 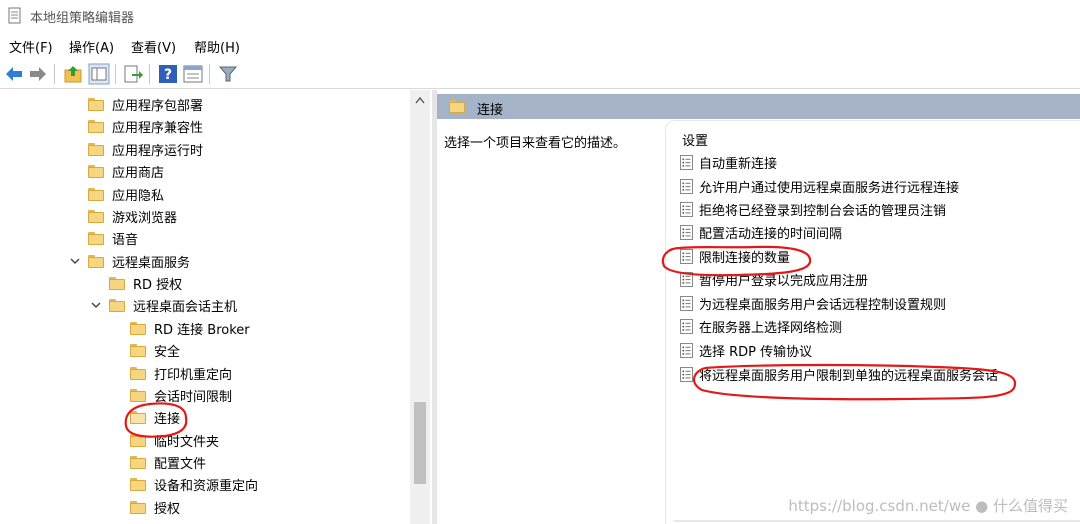 I want to click on tree-item: 打印机重定向, so click(x=181, y=373).